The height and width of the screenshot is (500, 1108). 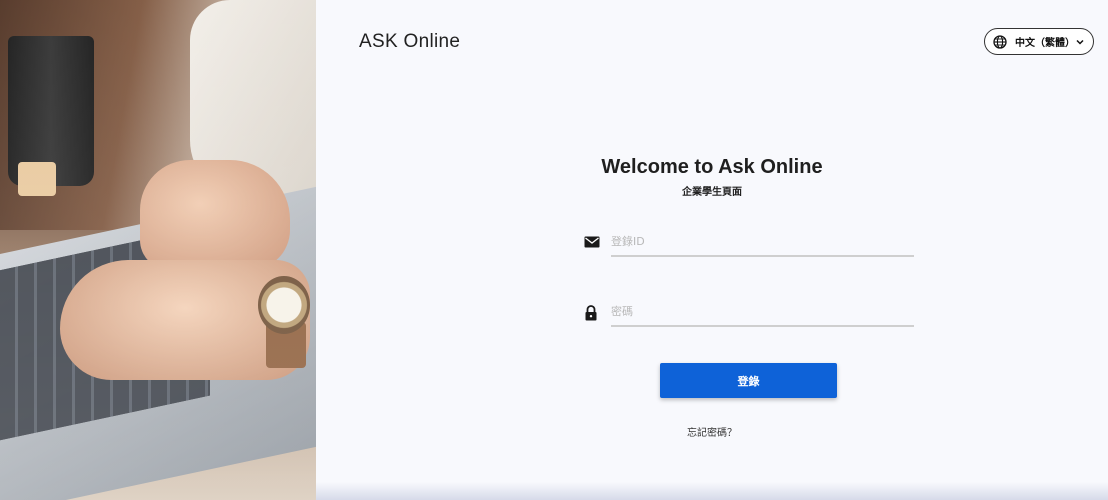 What do you see at coordinates (762, 313) in the screenshot?
I see `password-input` at bounding box center [762, 313].